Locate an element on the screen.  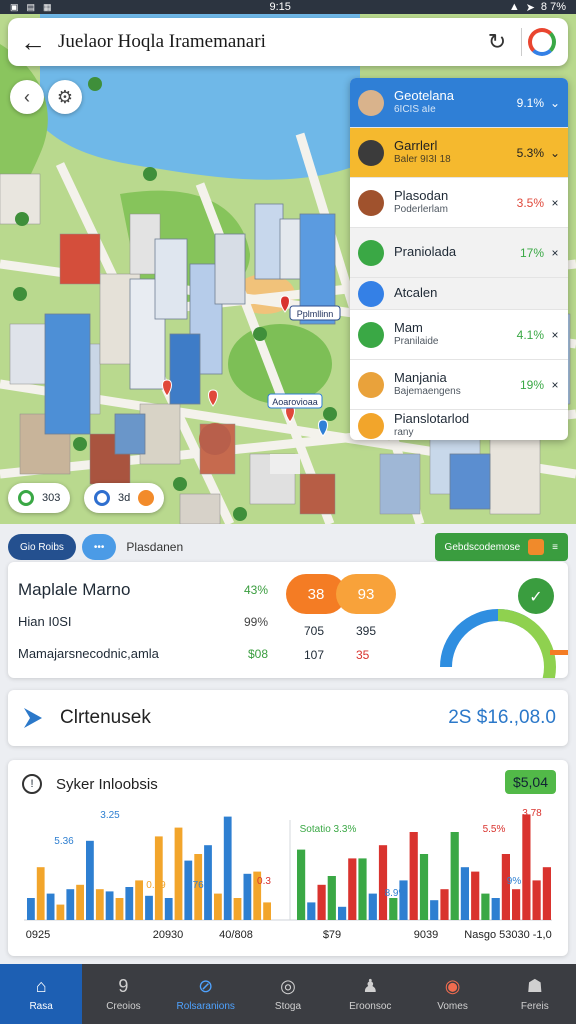
search-title: Juelaor Hoqla Iramemanari is located at coordinates (264, 42).